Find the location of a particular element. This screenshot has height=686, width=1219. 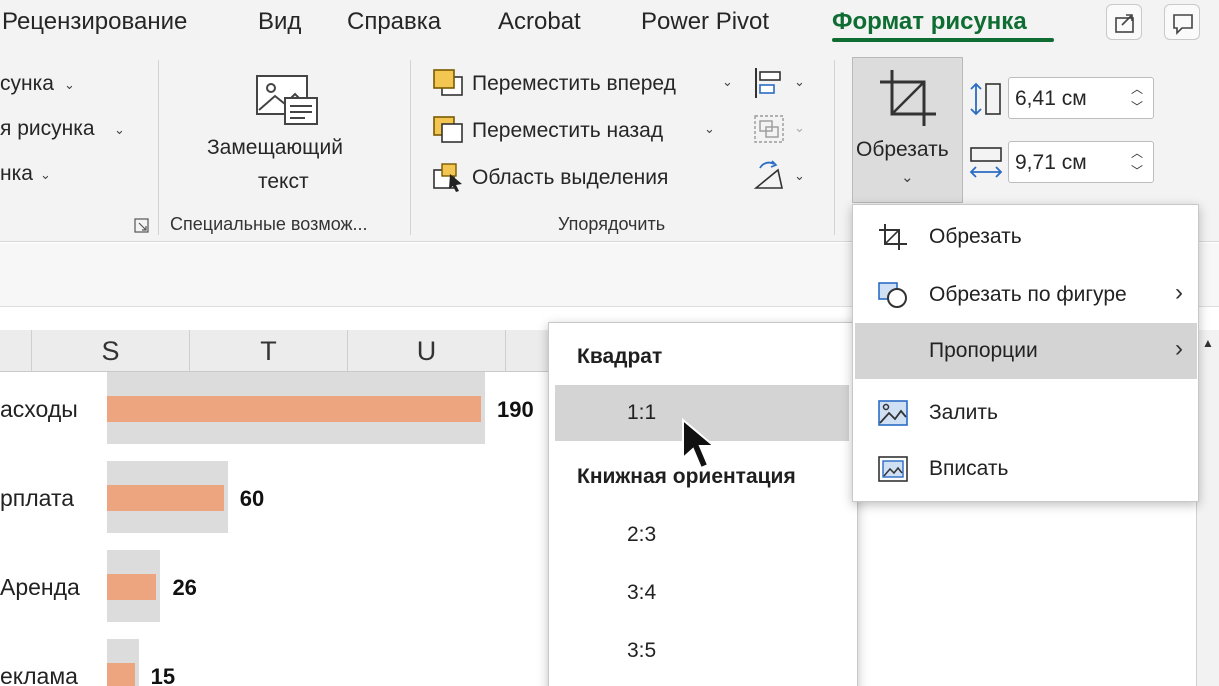

height-icon is located at coordinates (985, 99).